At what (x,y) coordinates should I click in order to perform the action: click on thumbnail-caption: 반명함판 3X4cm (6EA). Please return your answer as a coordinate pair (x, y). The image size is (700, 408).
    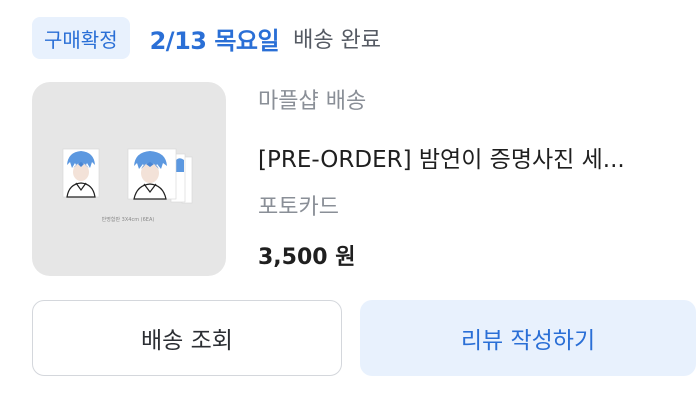
    Looking at the image, I should click on (128, 219).